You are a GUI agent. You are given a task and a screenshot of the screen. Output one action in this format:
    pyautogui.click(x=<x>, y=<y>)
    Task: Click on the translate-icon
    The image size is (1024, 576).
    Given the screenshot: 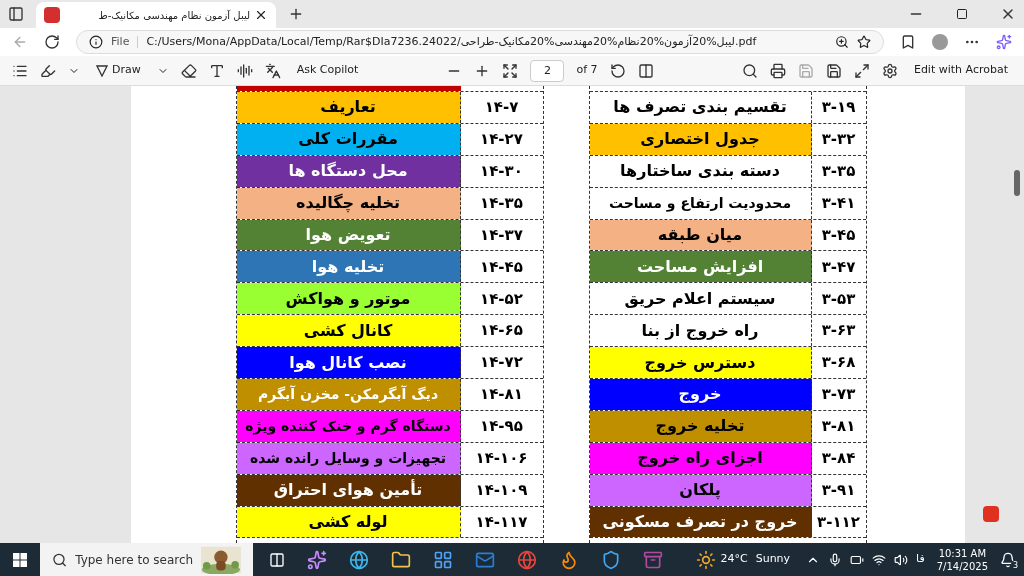 What is the action you would take?
    pyautogui.click(x=272, y=70)
    